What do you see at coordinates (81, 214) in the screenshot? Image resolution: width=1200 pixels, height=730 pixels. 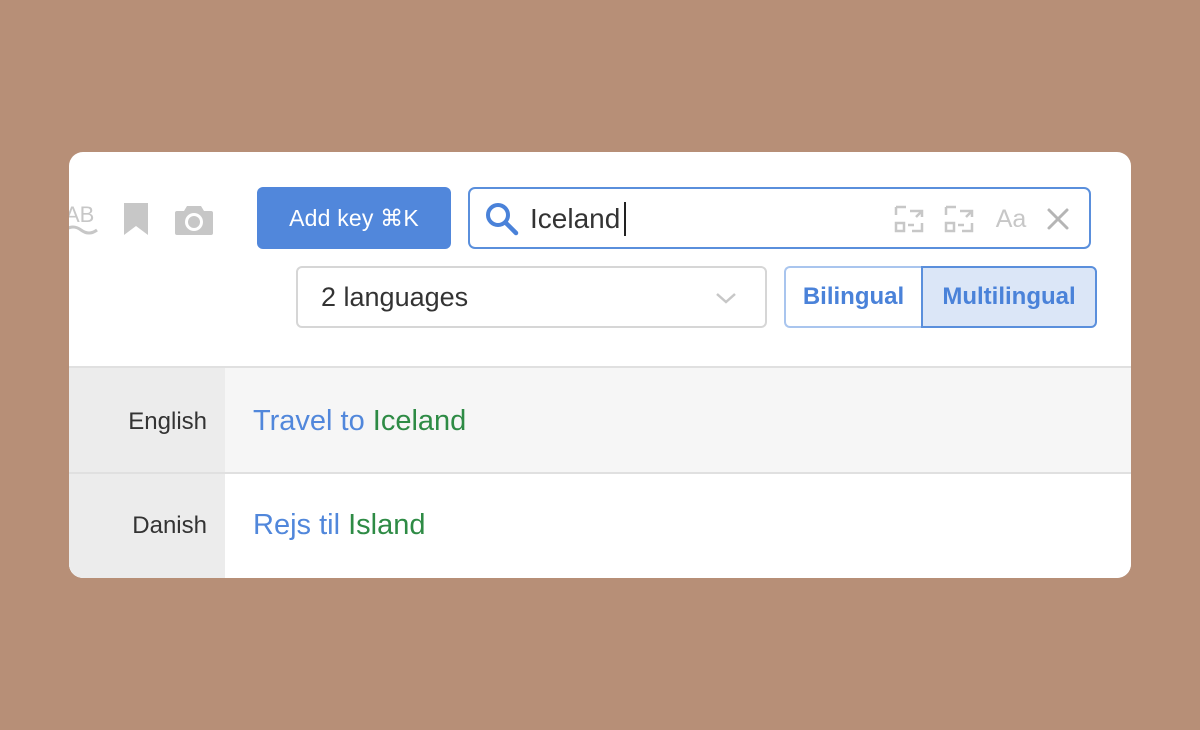 I see `svg-text: AB` at bounding box center [81, 214].